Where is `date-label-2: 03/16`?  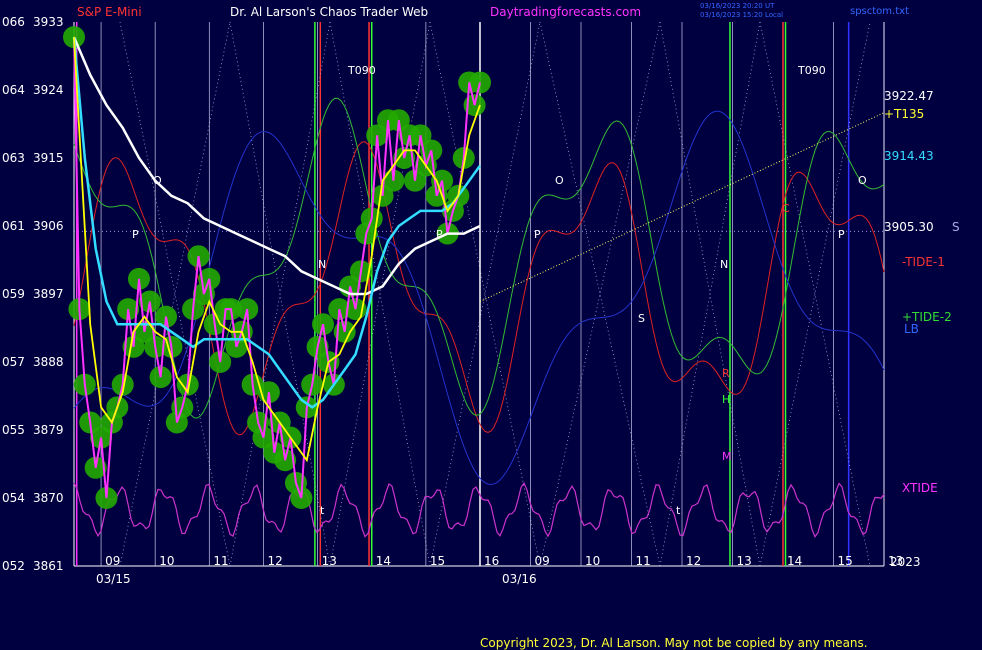 date-label-2: 03/16 is located at coordinates (519, 579).